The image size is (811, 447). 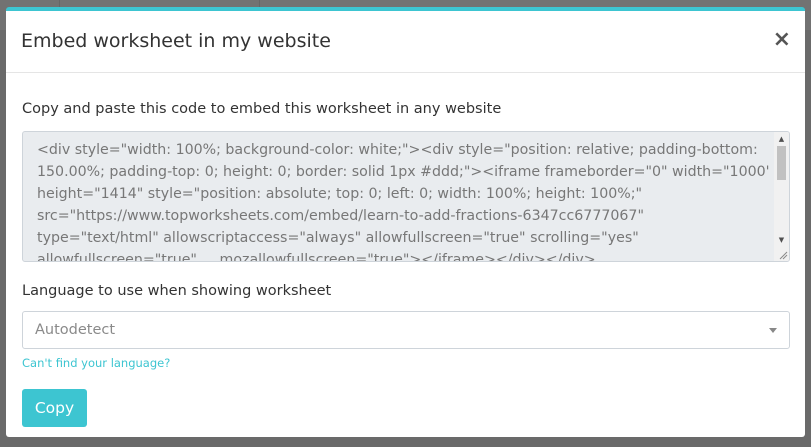 What do you see at coordinates (781, 139) in the screenshot?
I see `scroll-up-icon: ▲` at bounding box center [781, 139].